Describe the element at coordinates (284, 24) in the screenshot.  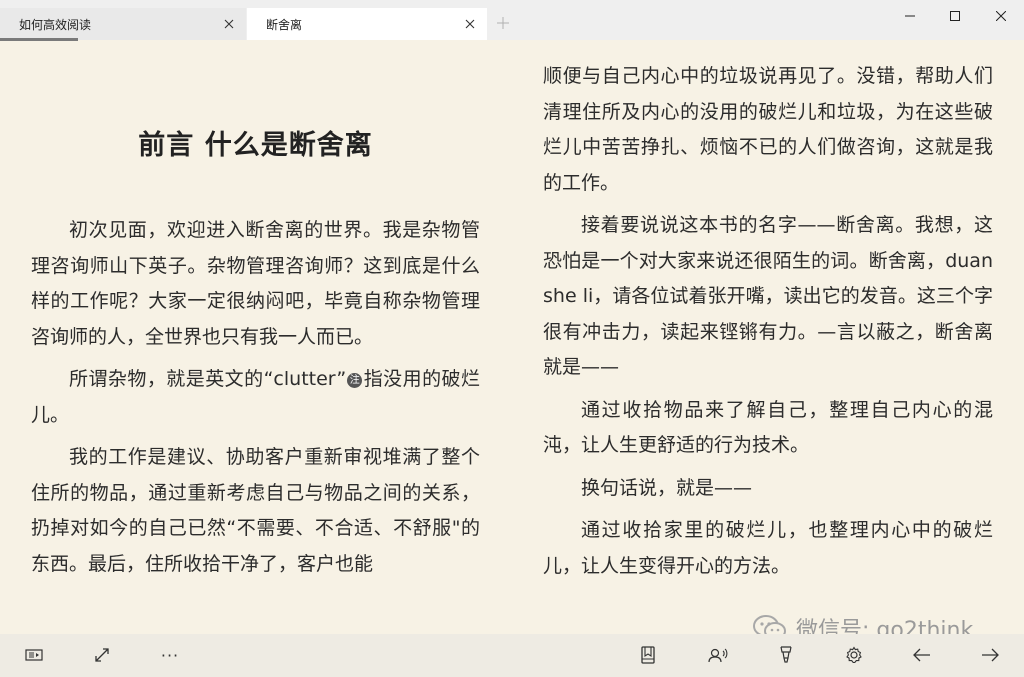
I see `tab-label: 断舍离` at that location.